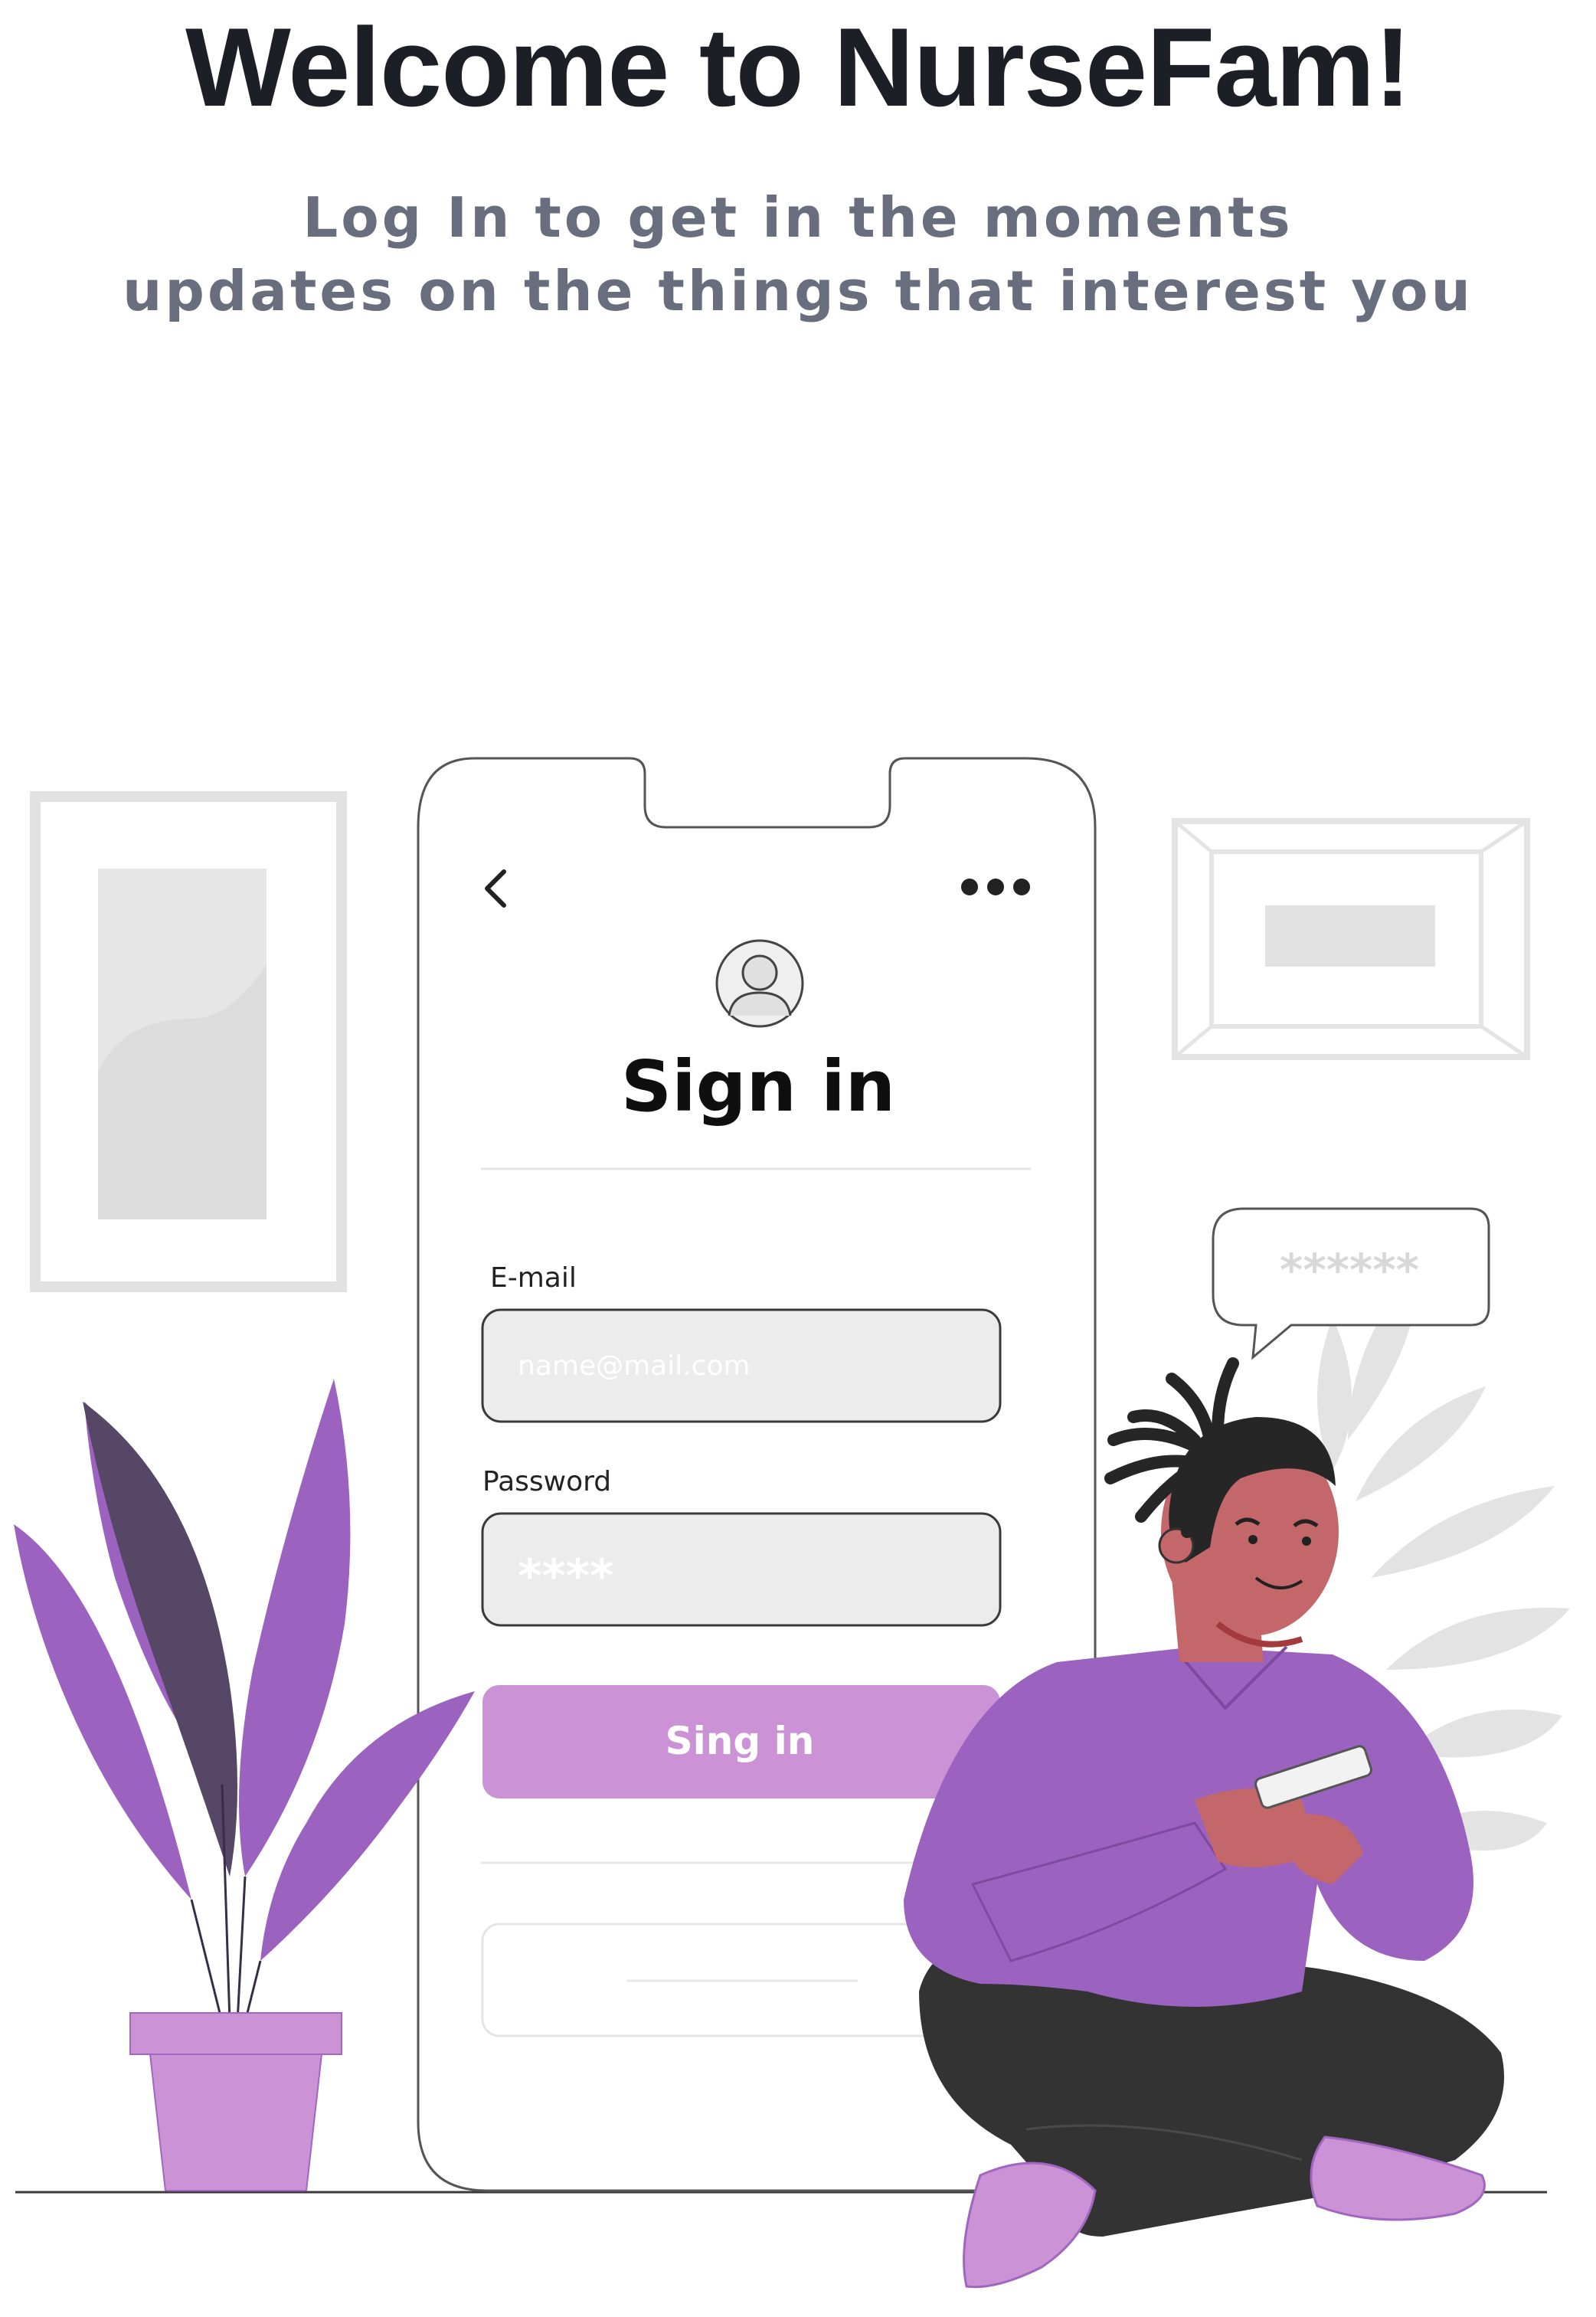 The height and width of the screenshot is (2317, 1596). What do you see at coordinates (760, 983) in the screenshot?
I see `user-avatar-icon` at bounding box center [760, 983].